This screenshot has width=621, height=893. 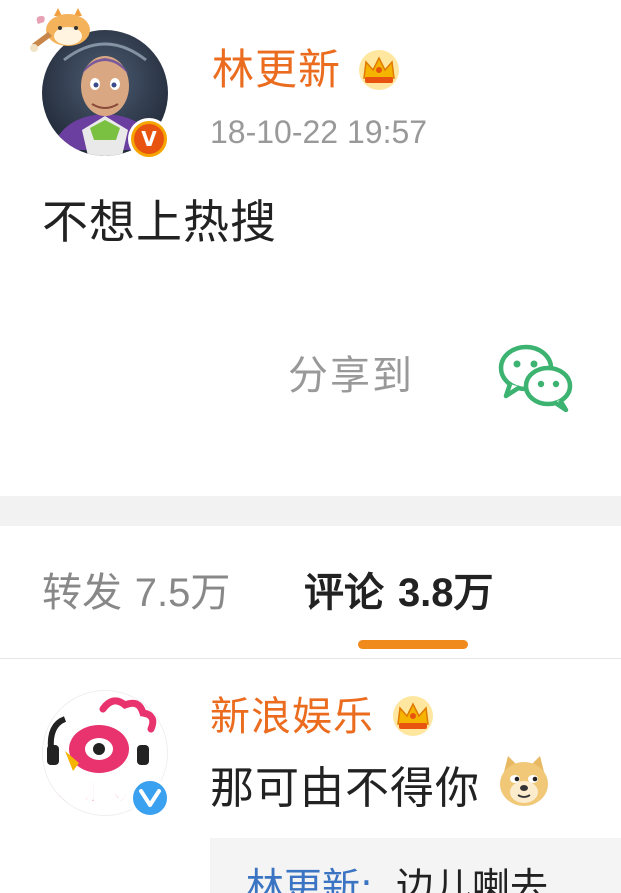 I want to click on avatar-pendant-icon, so click(x=70, y=36).